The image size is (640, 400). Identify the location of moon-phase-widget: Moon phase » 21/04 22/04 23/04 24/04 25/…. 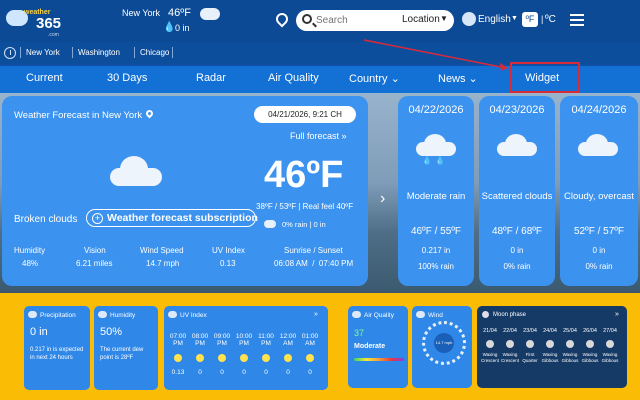
(552, 347).